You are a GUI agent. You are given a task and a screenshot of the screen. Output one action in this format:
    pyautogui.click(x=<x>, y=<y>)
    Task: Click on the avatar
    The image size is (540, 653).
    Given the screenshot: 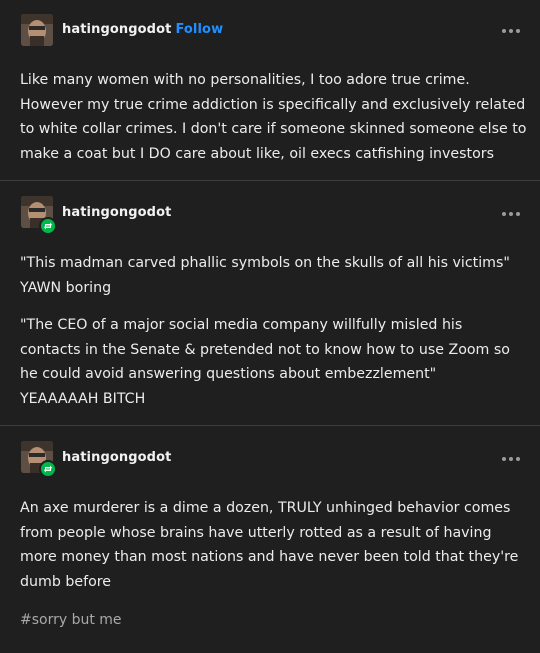 What is the action you would take?
    pyautogui.click(x=37, y=30)
    